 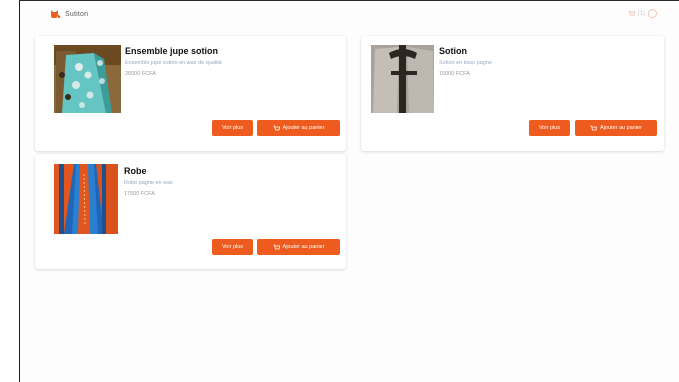 I want to click on cart-button: (1), so click(x=642, y=13).